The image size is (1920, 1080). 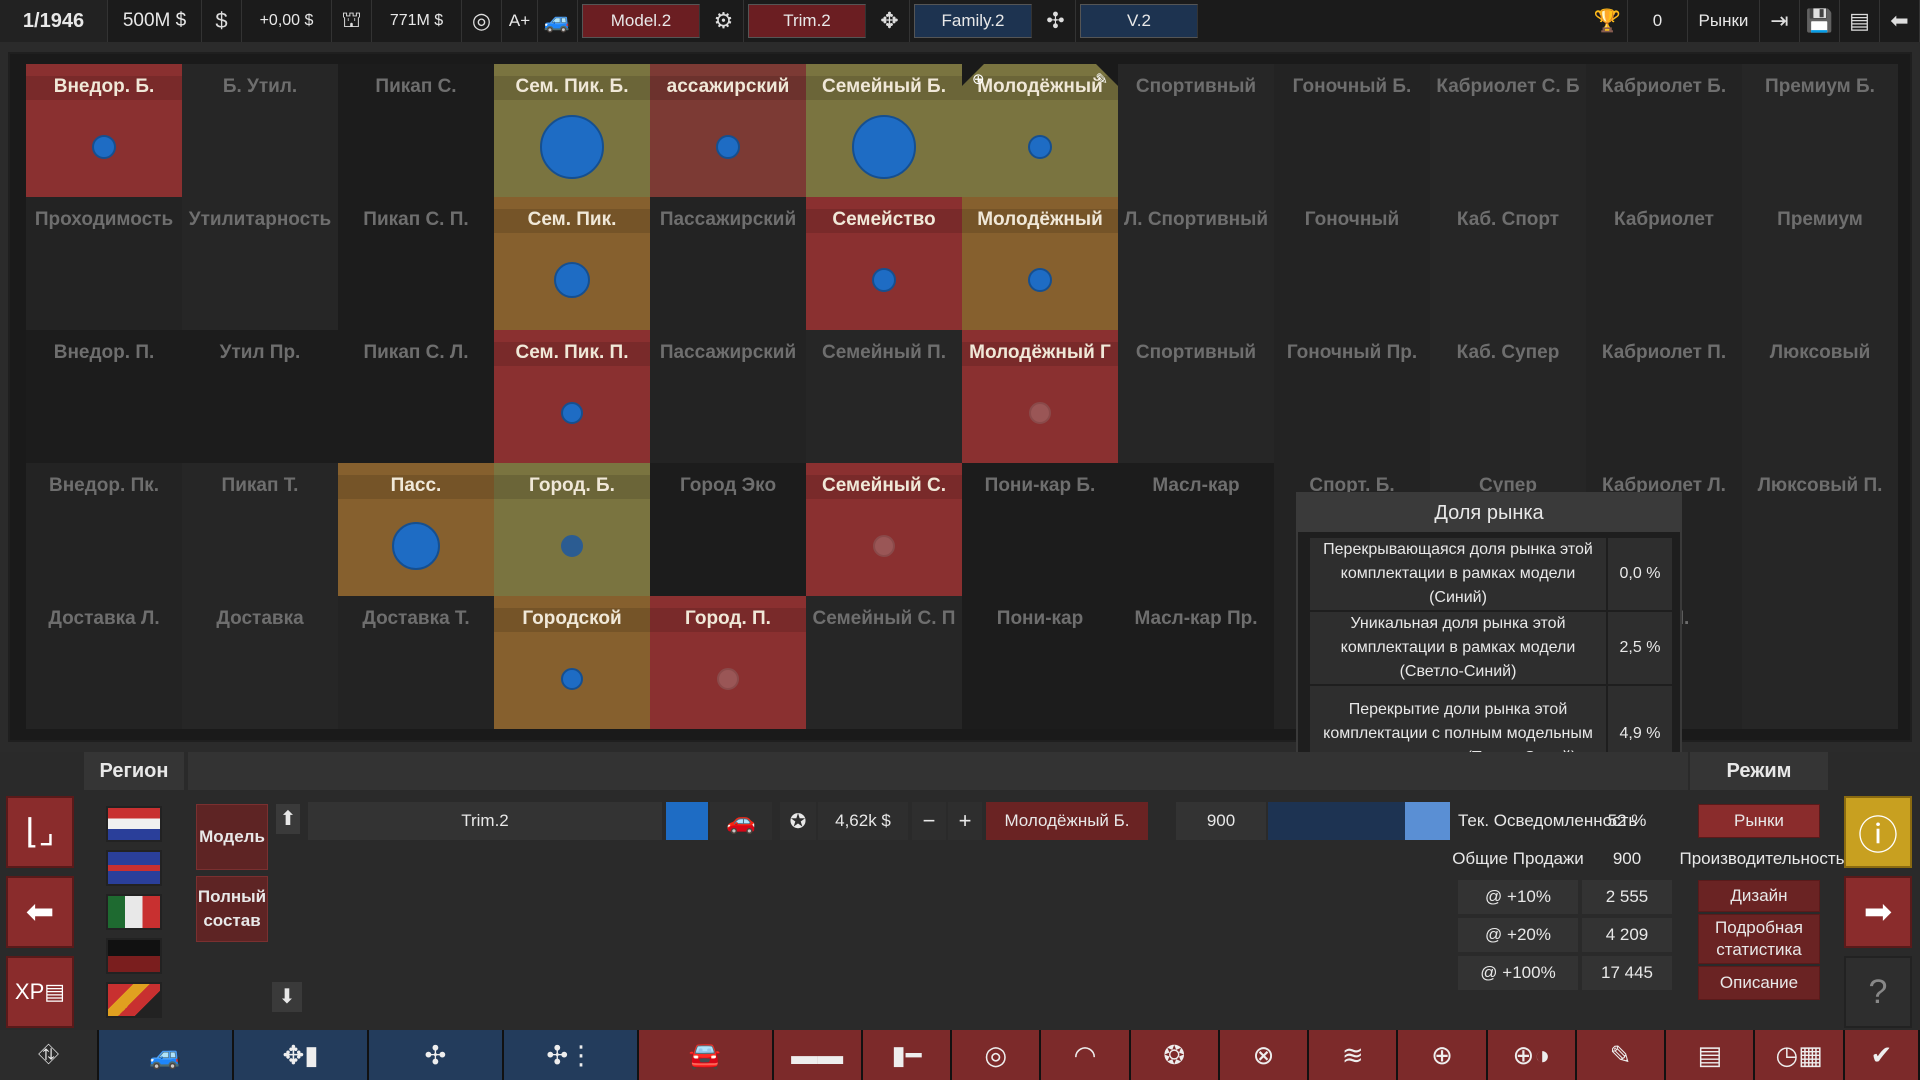 I want to click on market-cell: Доставка Т., so click(x=416, y=662).